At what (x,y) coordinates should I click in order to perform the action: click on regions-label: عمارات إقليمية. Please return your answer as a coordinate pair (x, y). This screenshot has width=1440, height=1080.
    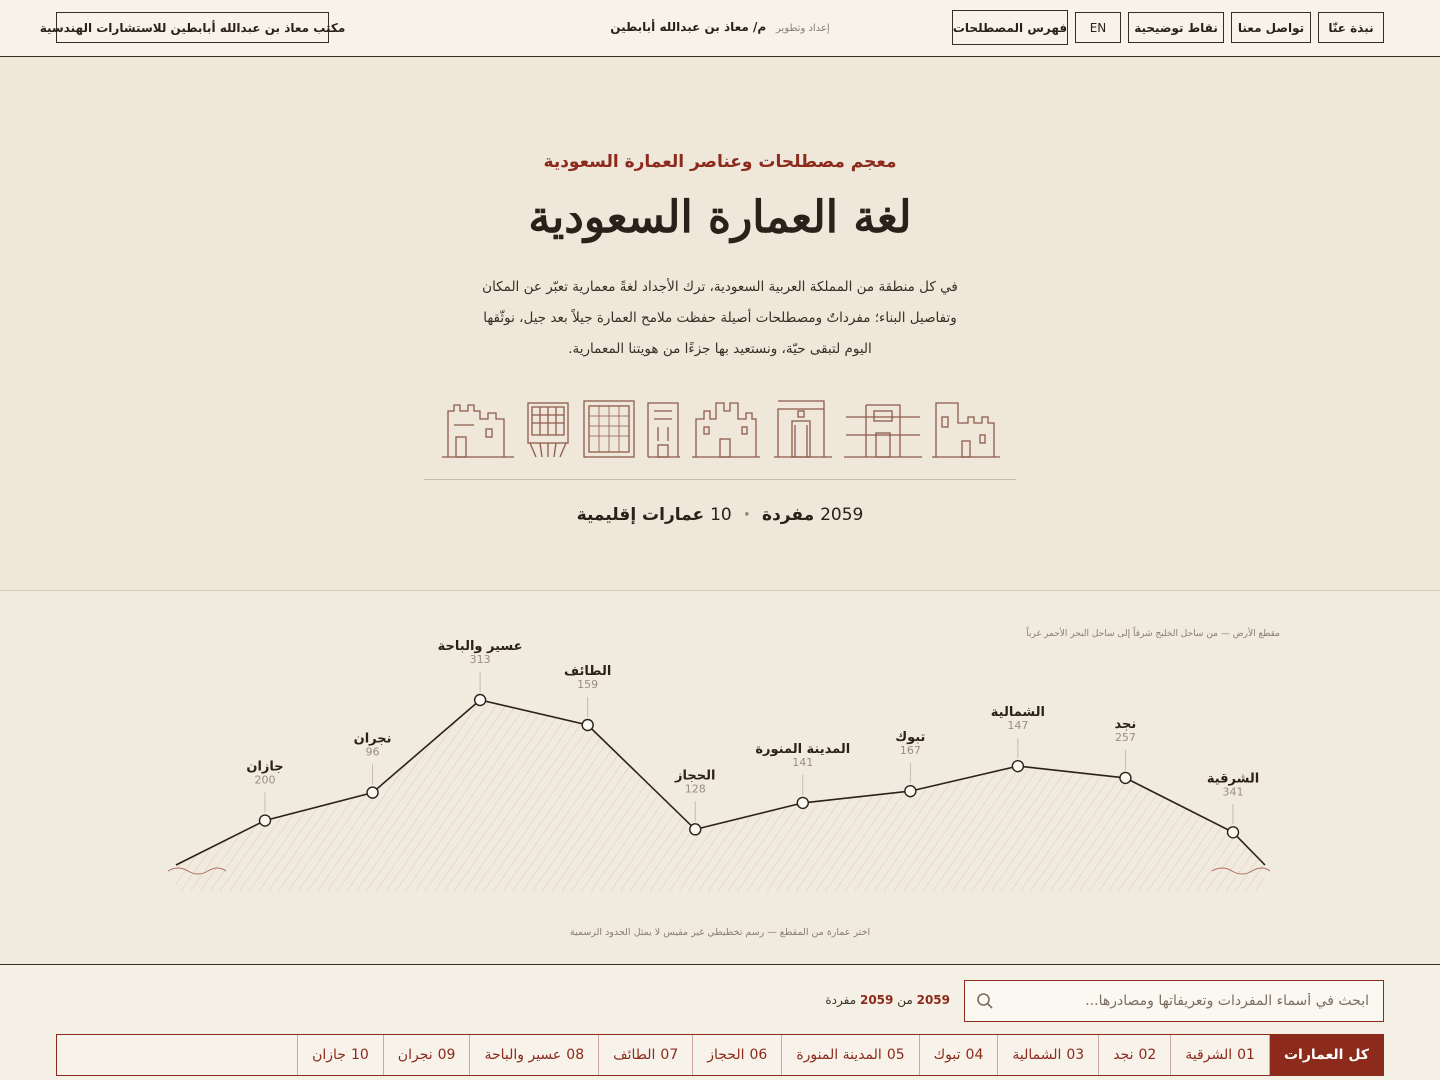
    Looking at the image, I should click on (640, 515).